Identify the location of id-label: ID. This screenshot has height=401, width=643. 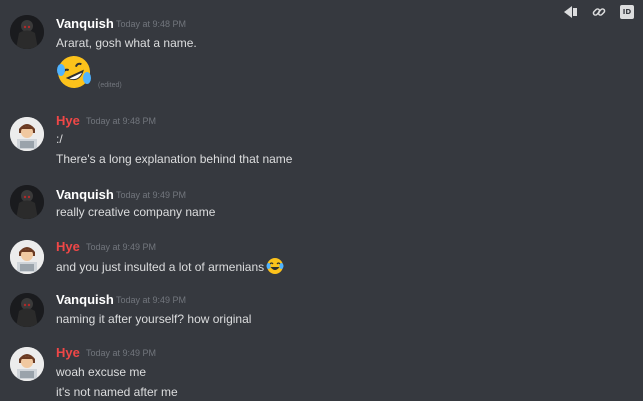
(627, 12).